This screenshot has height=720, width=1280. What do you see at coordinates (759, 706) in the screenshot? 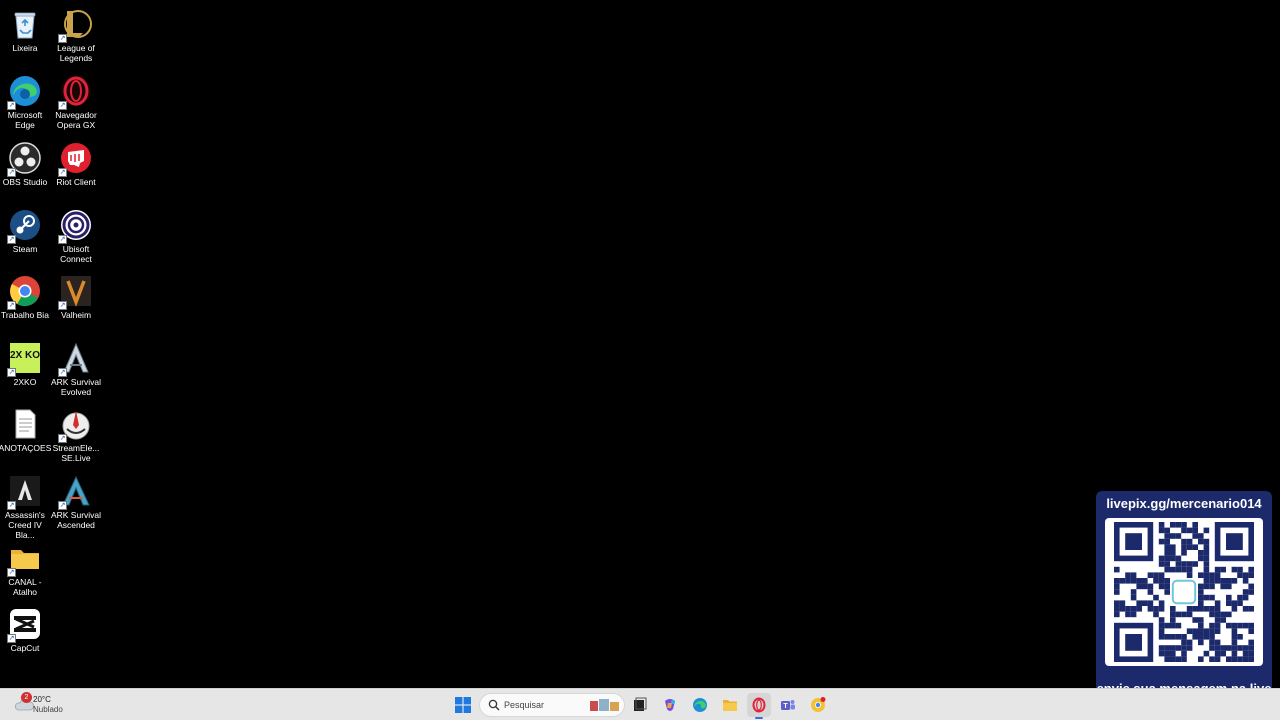
I see `taskbar-opera-gx` at bounding box center [759, 706].